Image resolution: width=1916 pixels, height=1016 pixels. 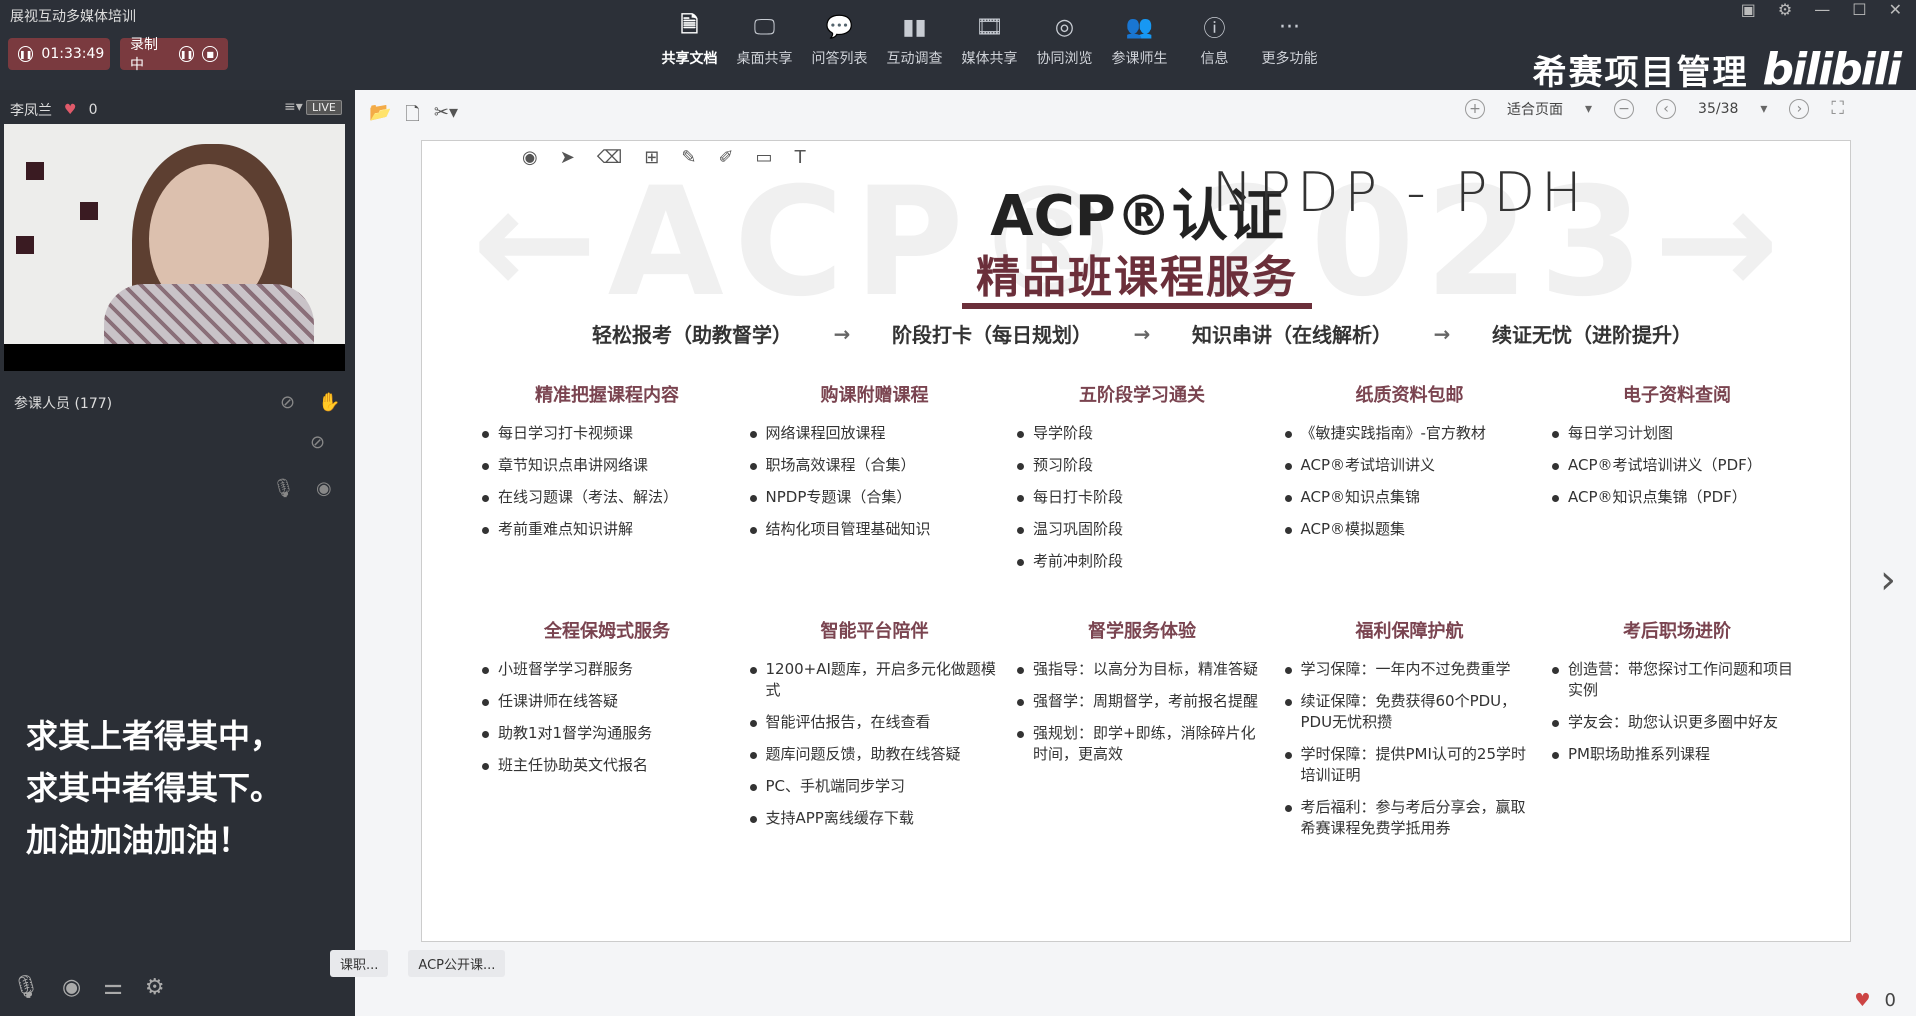 What do you see at coordinates (607, 465) in the screenshot?
I see `list-item: 章节知识点串讲网络课` at bounding box center [607, 465].